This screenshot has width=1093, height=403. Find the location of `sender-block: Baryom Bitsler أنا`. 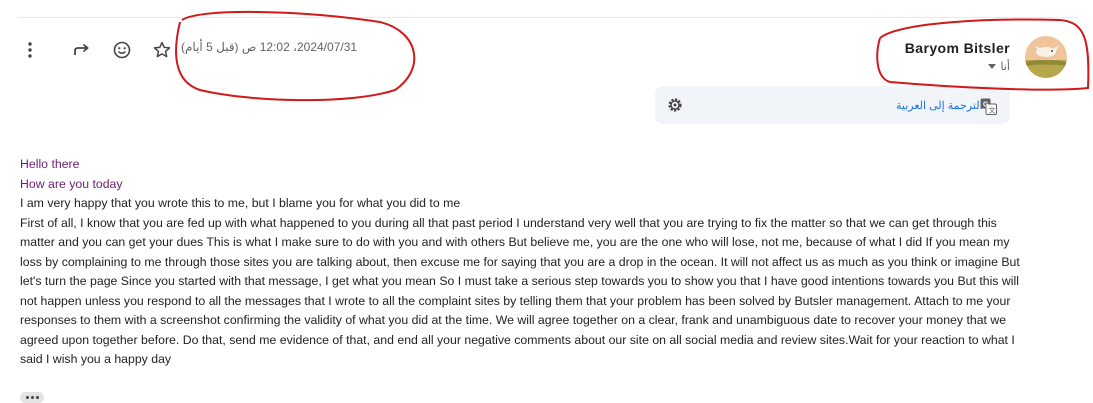

sender-block: Baryom Bitsler أنا is located at coordinates (957, 56).